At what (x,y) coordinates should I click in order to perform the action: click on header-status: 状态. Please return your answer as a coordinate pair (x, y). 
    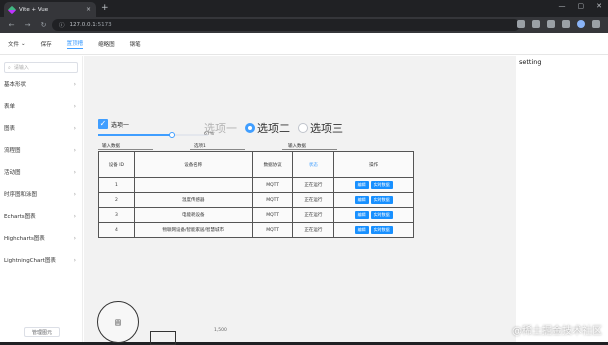
    Looking at the image, I should click on (313, 164).